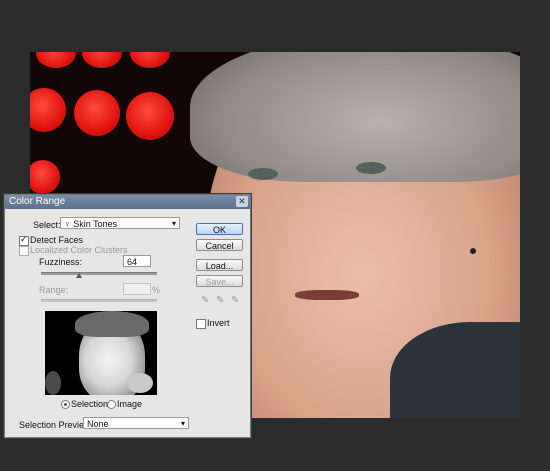 The width and height of the screenshot is (550, 471). What do you see at coordinates (235, 300) in the screenshot?
I see `eyedropper-minus-icon: ✎` at bounding box center [235, 300].